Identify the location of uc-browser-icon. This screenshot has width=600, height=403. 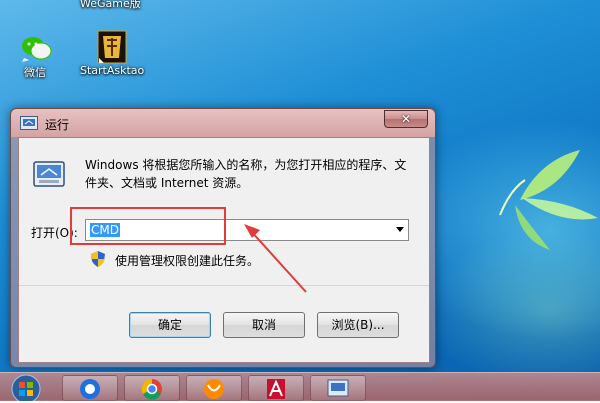
(214, 389).